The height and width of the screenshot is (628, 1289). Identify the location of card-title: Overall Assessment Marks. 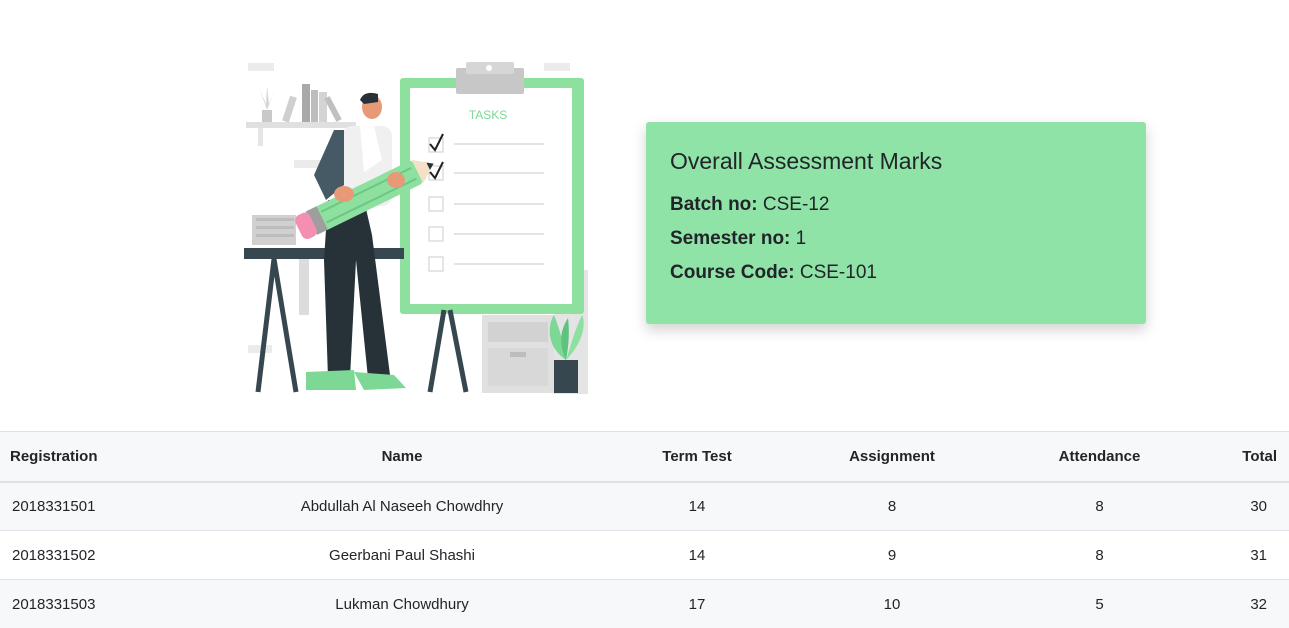
(806, 161).